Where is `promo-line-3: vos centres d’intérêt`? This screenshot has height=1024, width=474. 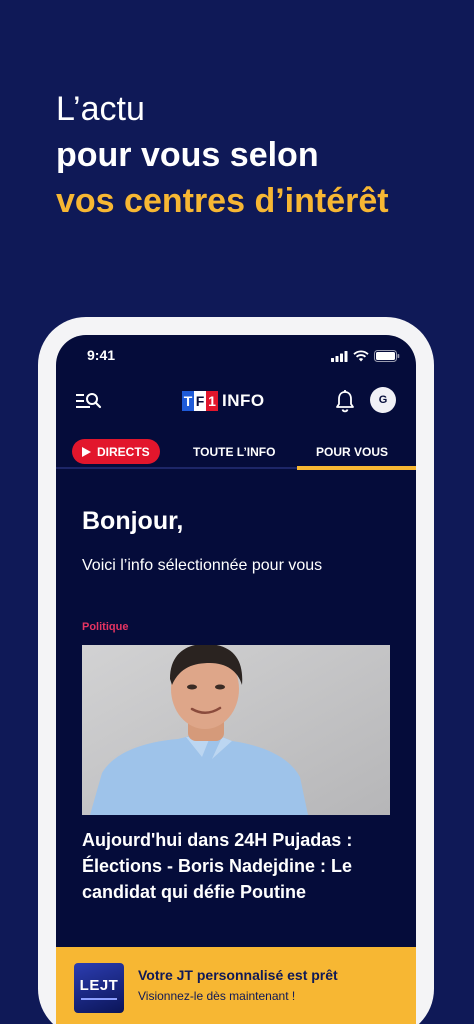
promo-line-3: vos centres d’intérêt is located at coordinates (222, 201).